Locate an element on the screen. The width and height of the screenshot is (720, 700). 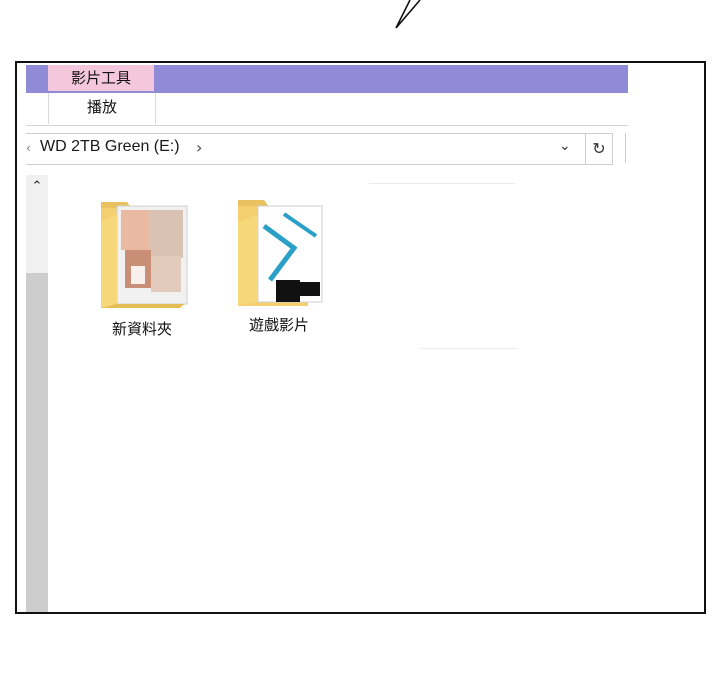
speech-bubble-tail is located at coordinates (408, 14).